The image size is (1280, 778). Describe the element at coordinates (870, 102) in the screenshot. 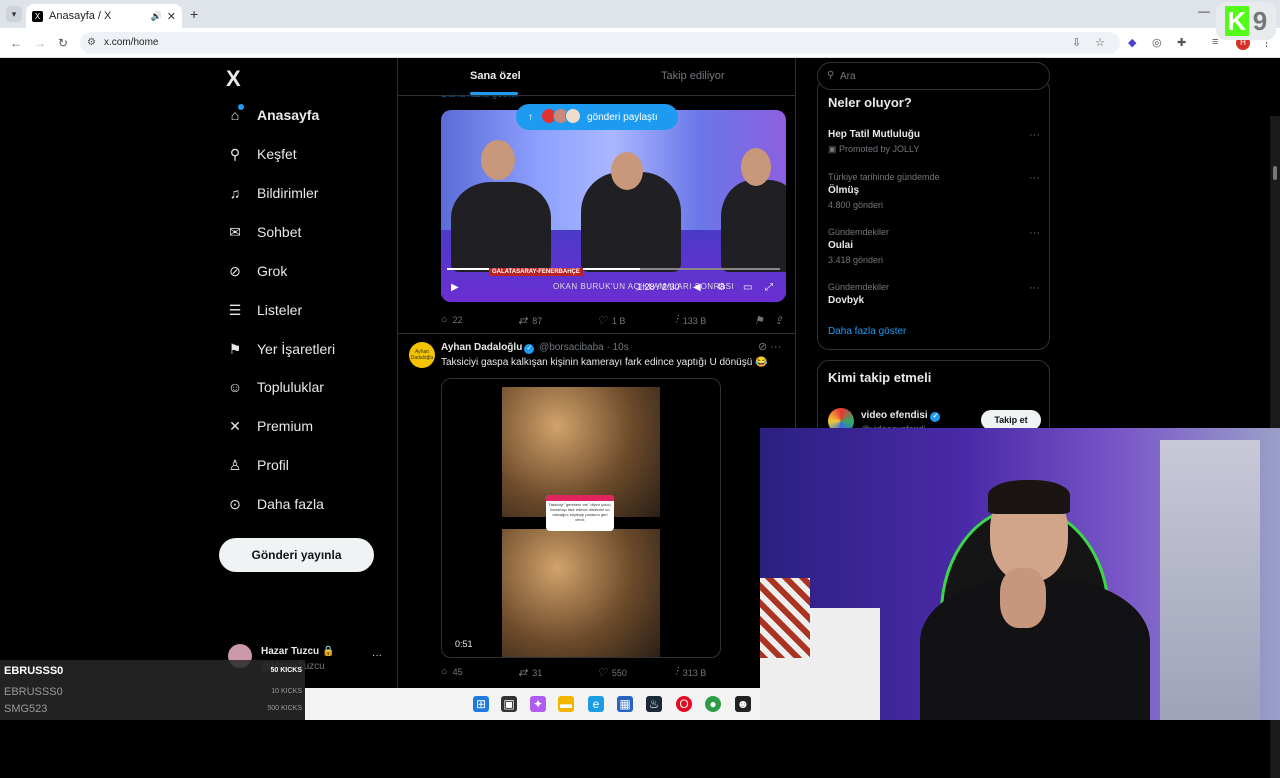

I see `trends-title: Neler oluyor?` at that location.